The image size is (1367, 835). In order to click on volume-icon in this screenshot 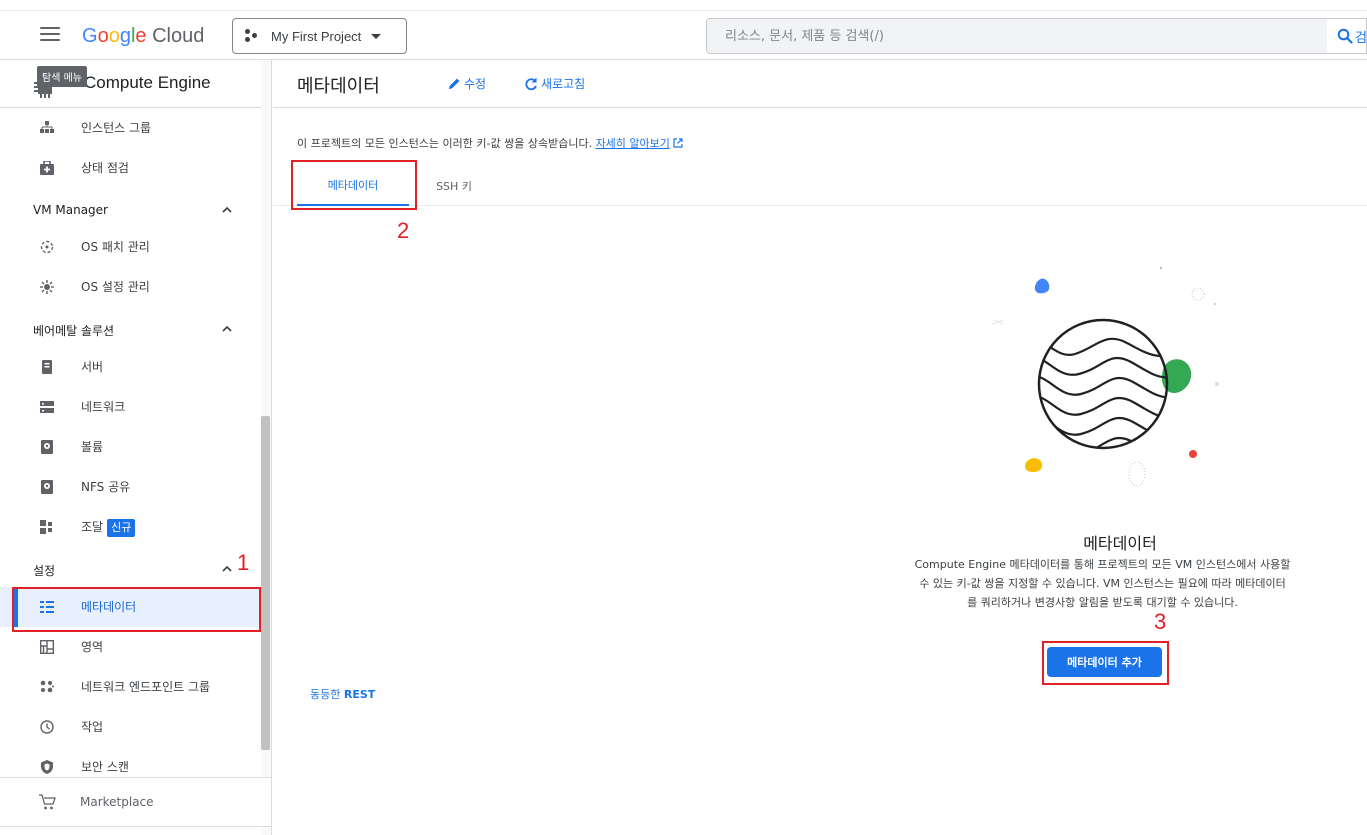, I will do `click(47, 447)`.